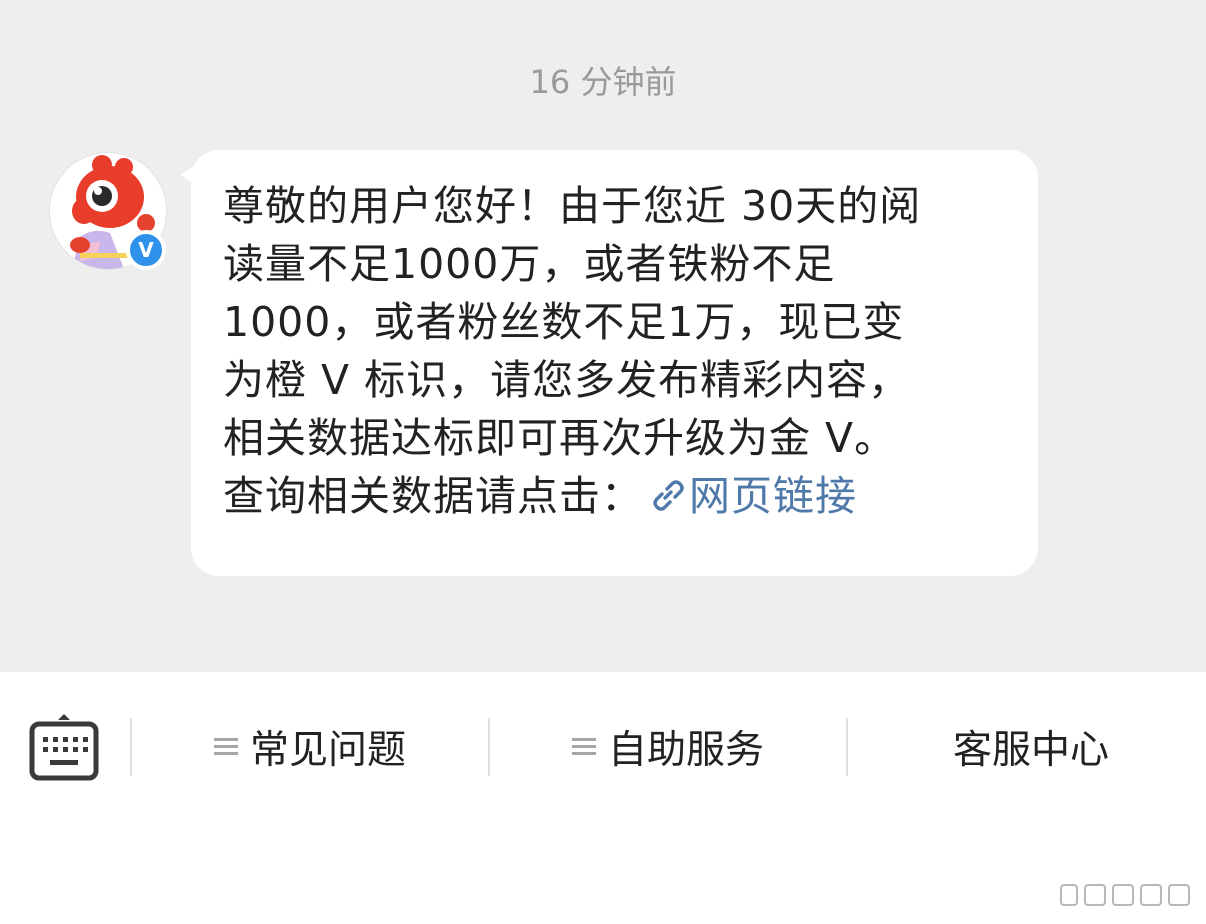 The image size is (1206, 924). What do you see at coordinates (327, 750) in the screenshot?
I see `faq-menu-label: 常见问题` at bounding box center [327, 750].